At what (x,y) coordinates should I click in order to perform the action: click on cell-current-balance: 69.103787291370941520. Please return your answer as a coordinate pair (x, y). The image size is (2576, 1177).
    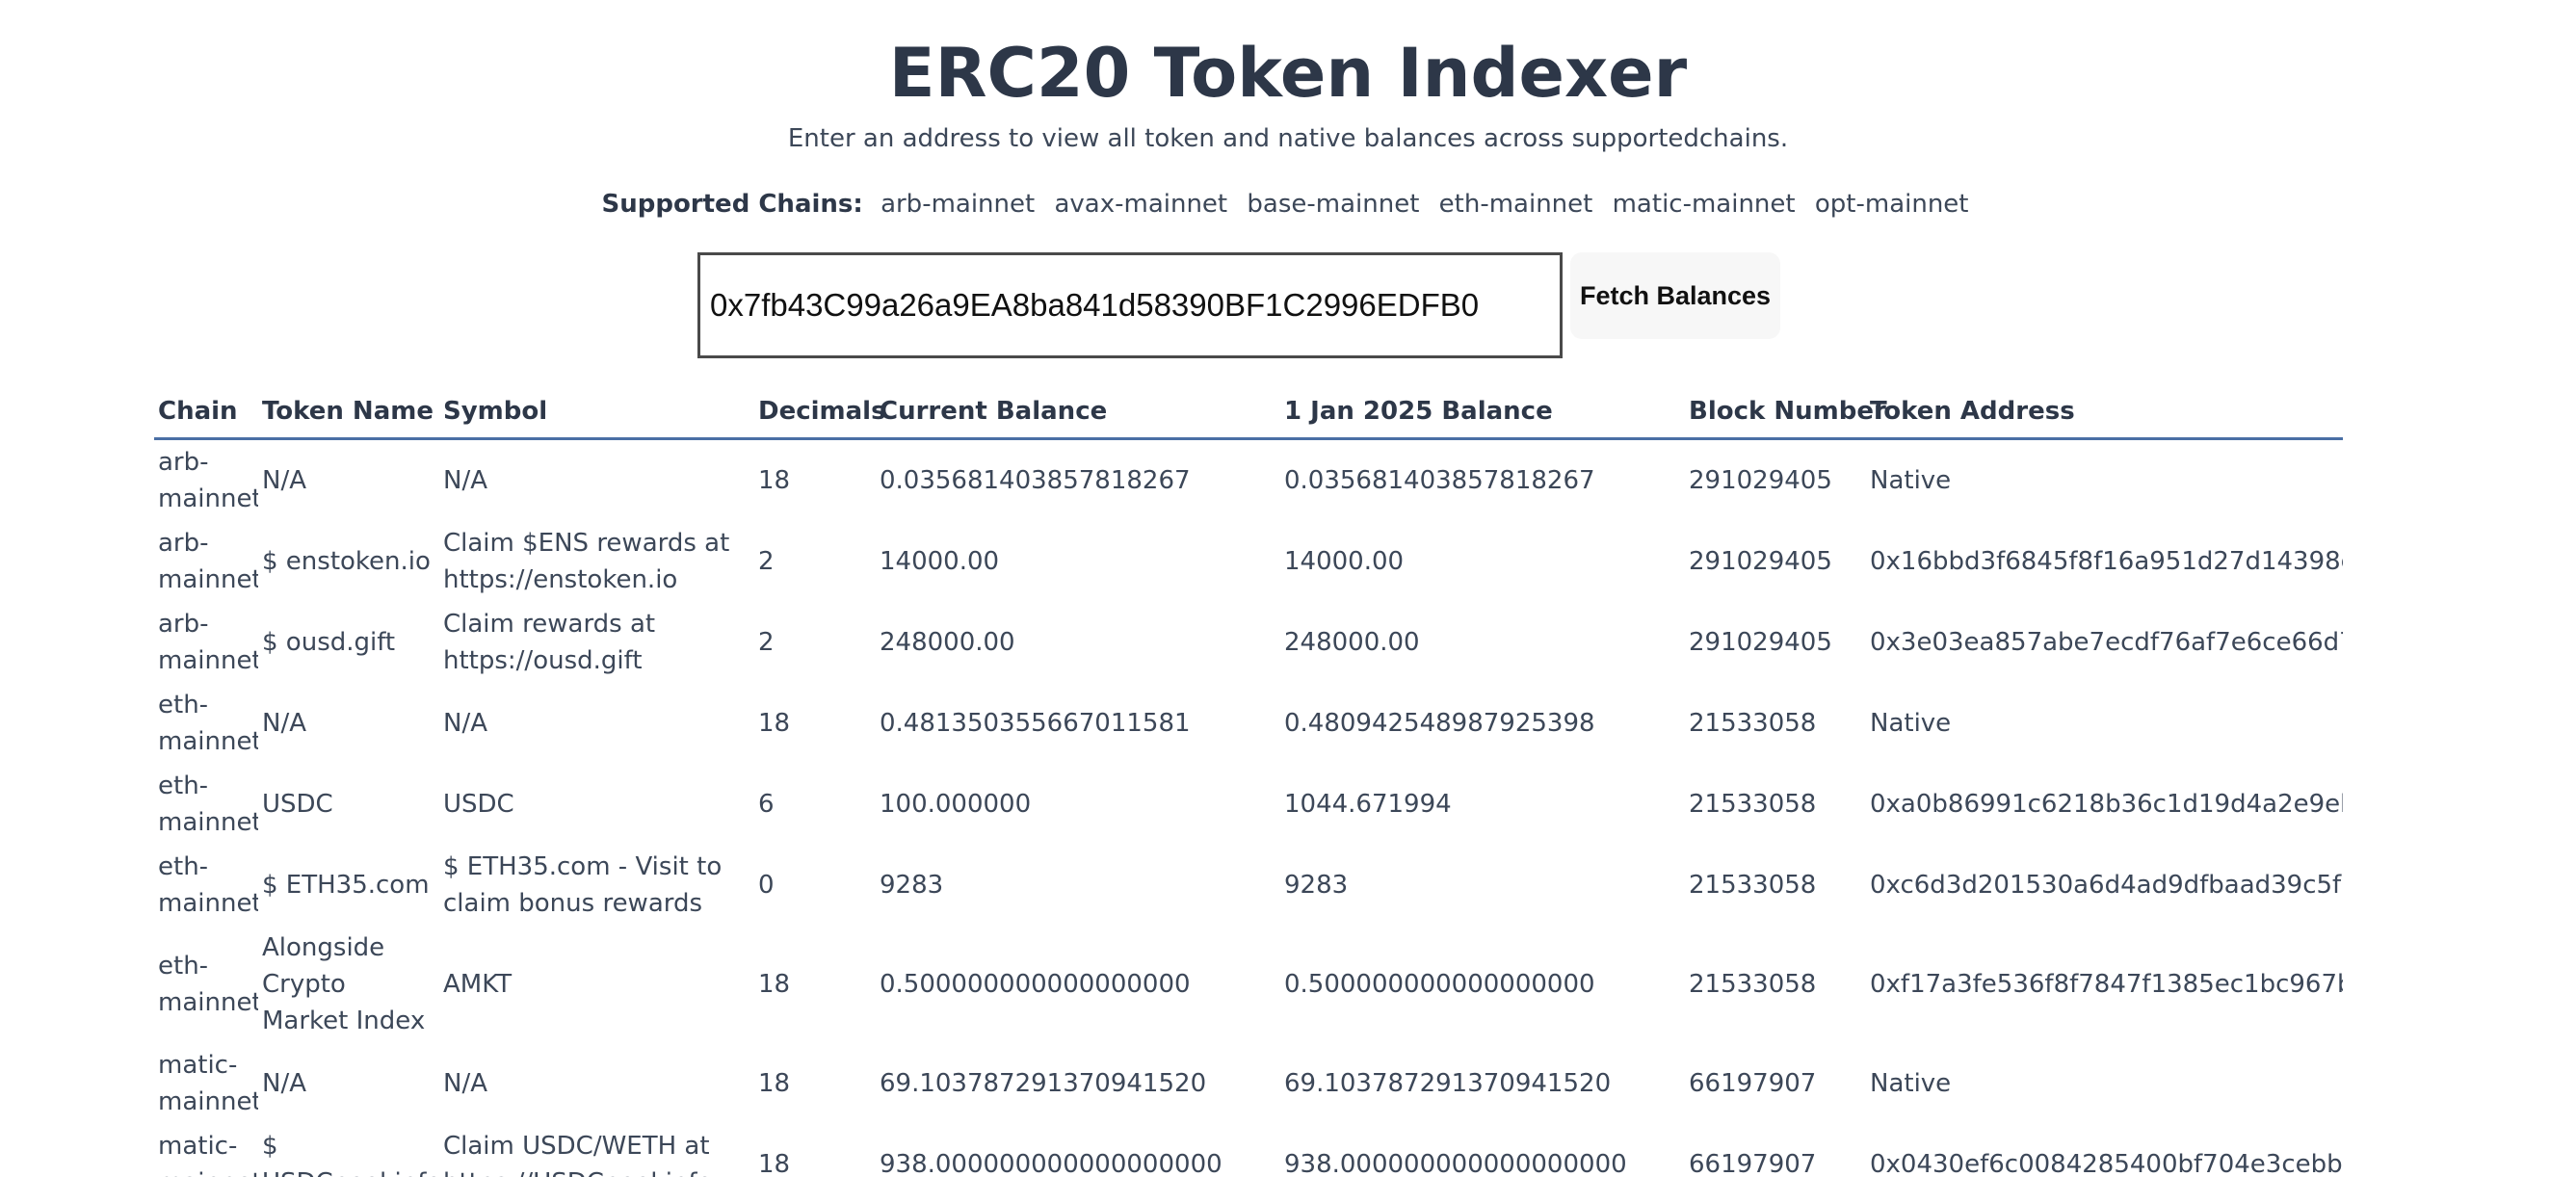
    Looking at the image, I should click on (1043, 1083).